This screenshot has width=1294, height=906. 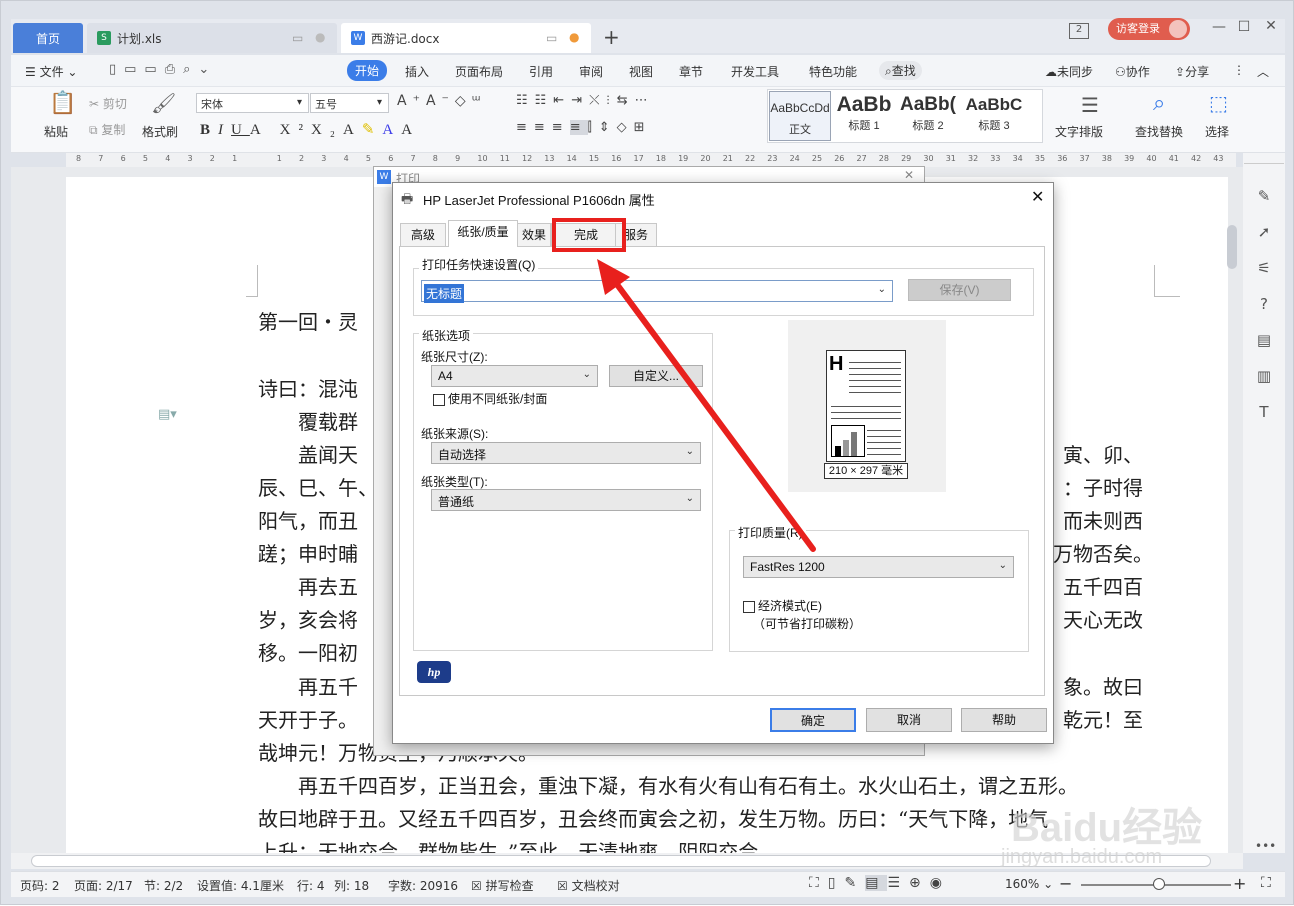 I want to click on watermark-logo: Baidu经验, so click(x=1107, y=828).